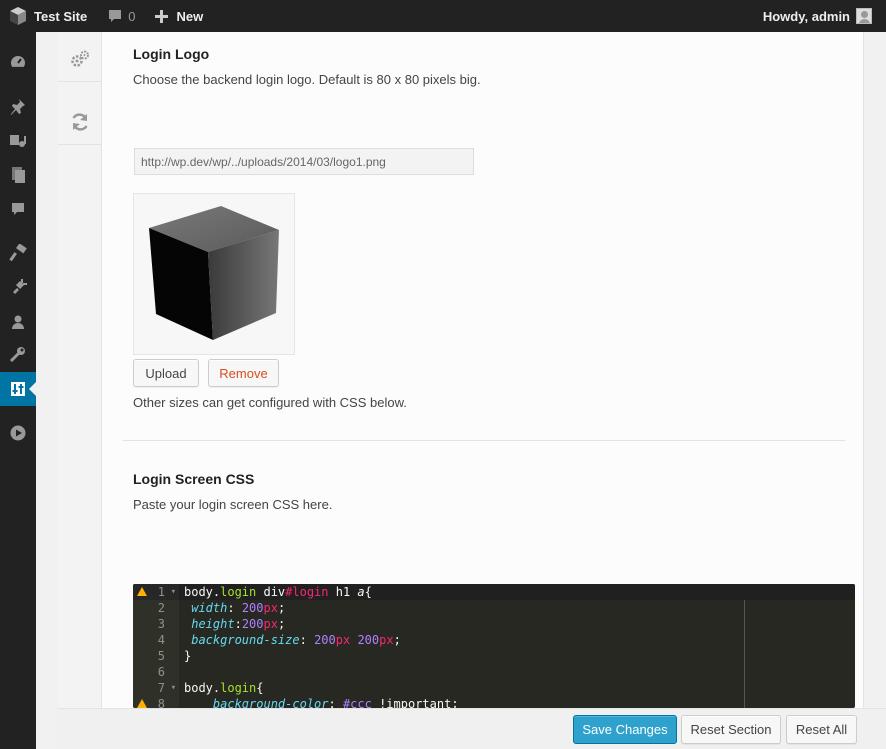 The height and width of the screenshot is (749, 886). What do you see at coordinates (161, 624) in the screenshot?
I see `line-number: 3` at bounding box center [161, 624].